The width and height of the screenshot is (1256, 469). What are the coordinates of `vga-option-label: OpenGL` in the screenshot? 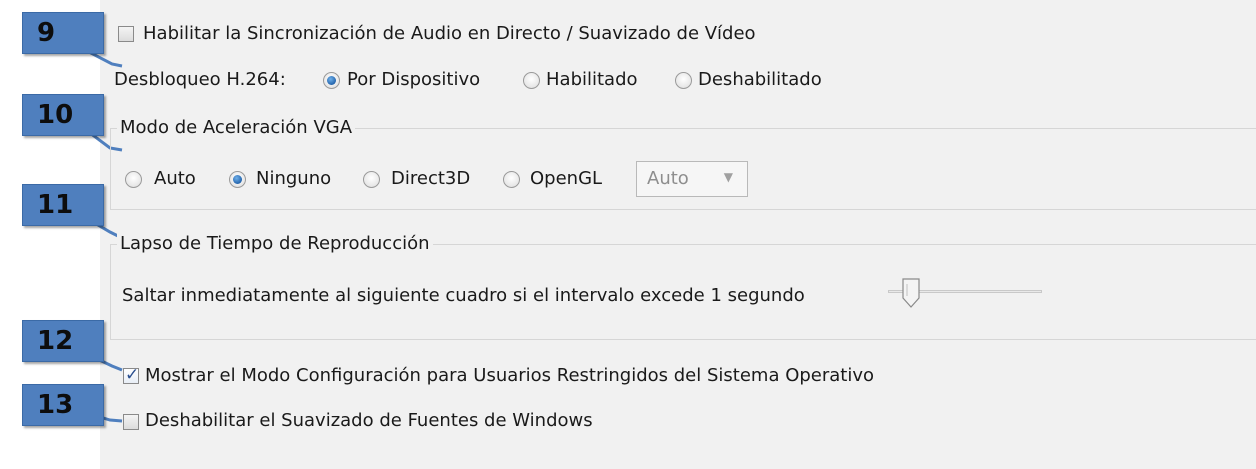 It's located at (566, 178).